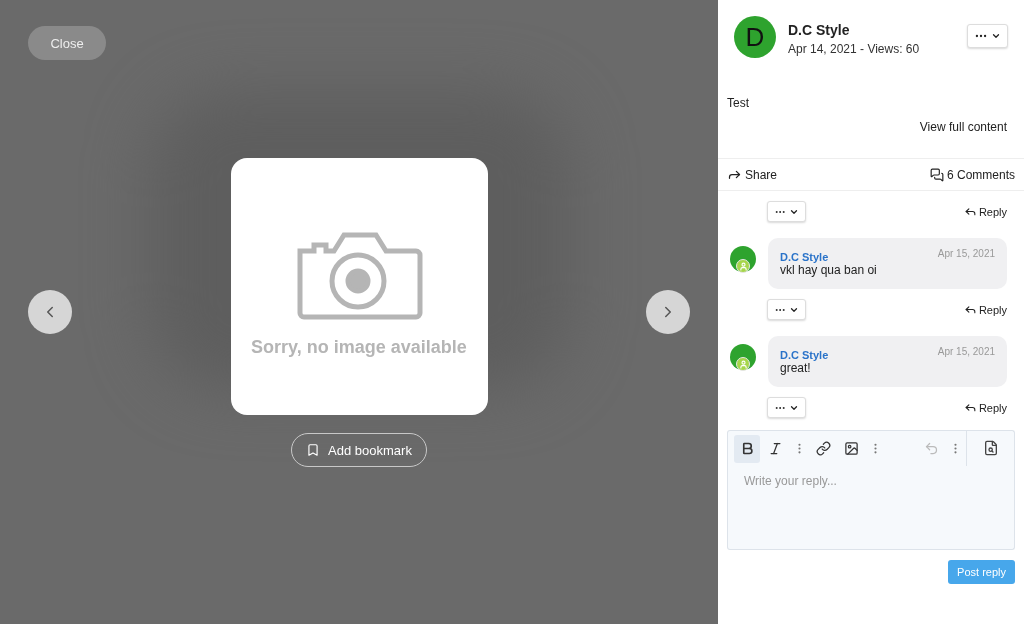 Image resolution: width=1024 pixels, height=624 pixels. What do you see at coordinates (972, 174) in the screenshot?
I see `comments-link: 6 Comments` at bounding box center [972, 174].